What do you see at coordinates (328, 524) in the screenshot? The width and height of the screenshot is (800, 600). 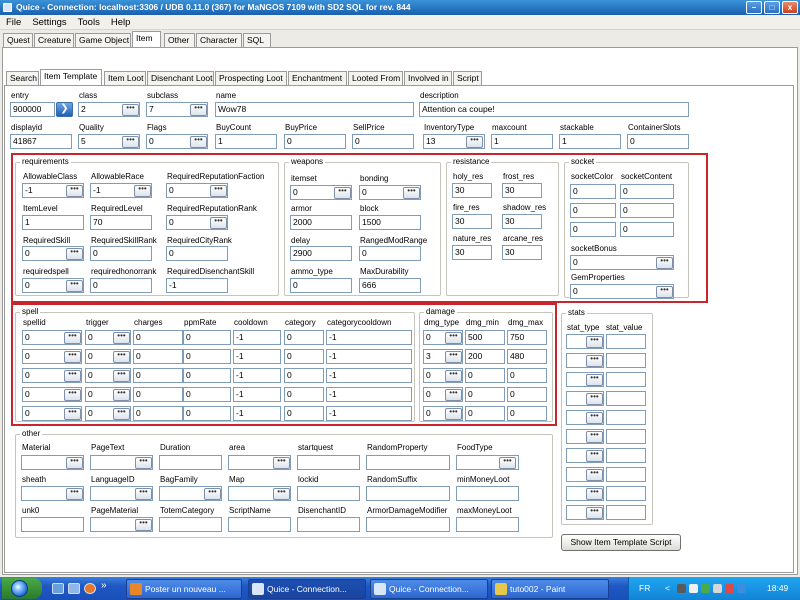 I see `disenchantid-field` at bounding box center [328, 524].